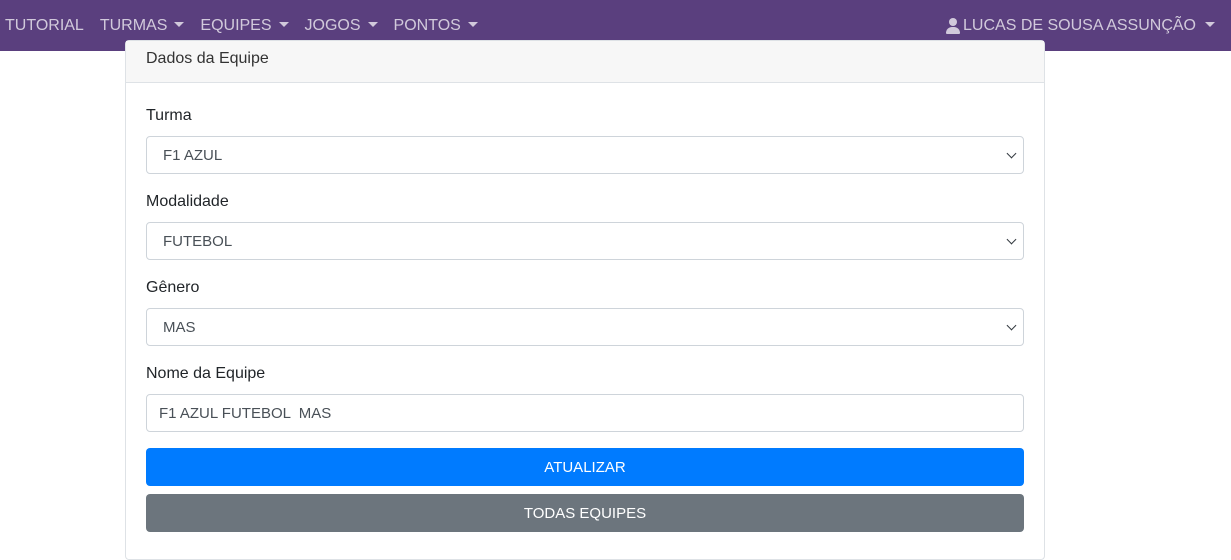 This screenshot has width=1231, height=560. Describe the element at coordinates (245, 413) in the screenshot. I see `nome-equipe-value: F1 AZUL FUTEBOL MAS` at that location.